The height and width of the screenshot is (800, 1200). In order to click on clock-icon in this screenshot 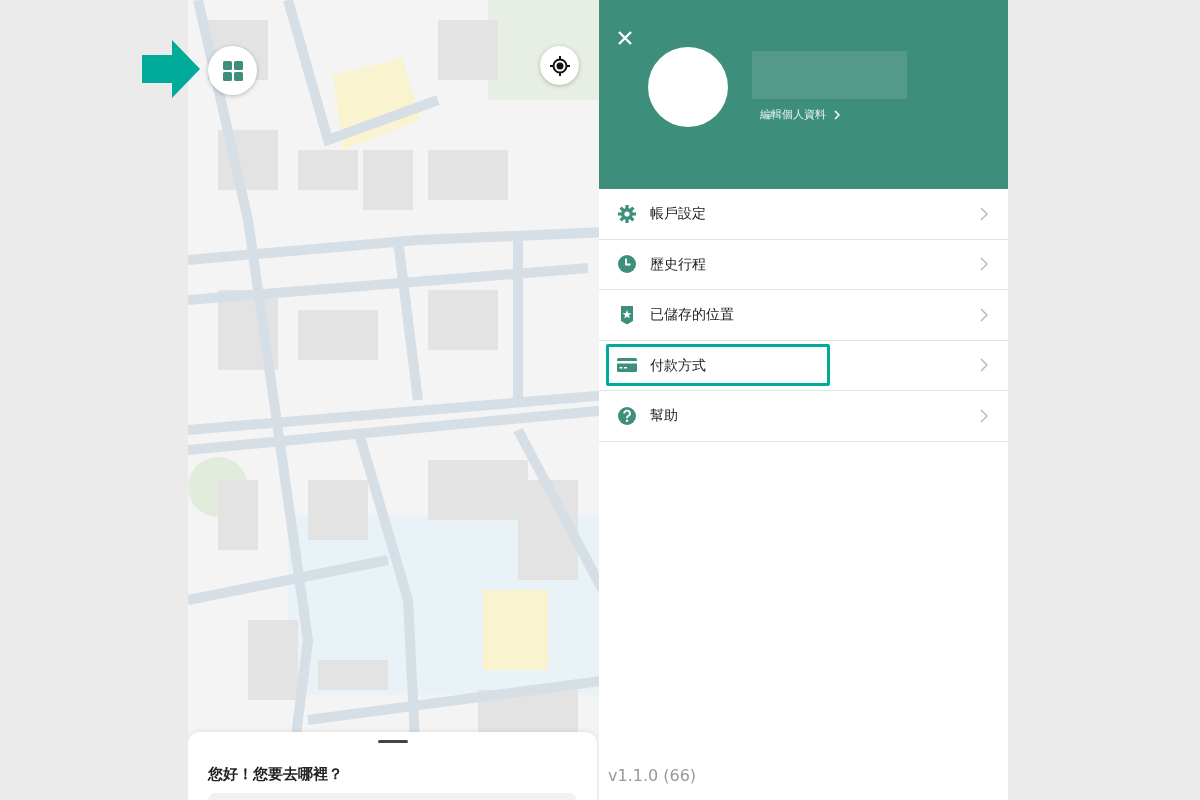, I will do `click(627, 264)`.